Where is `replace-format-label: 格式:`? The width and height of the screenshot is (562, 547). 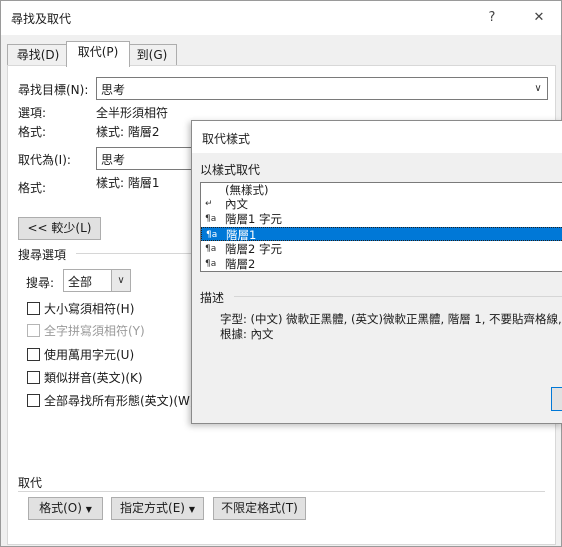 replace-format-label: 格式: is located at coordinates (32, 188).